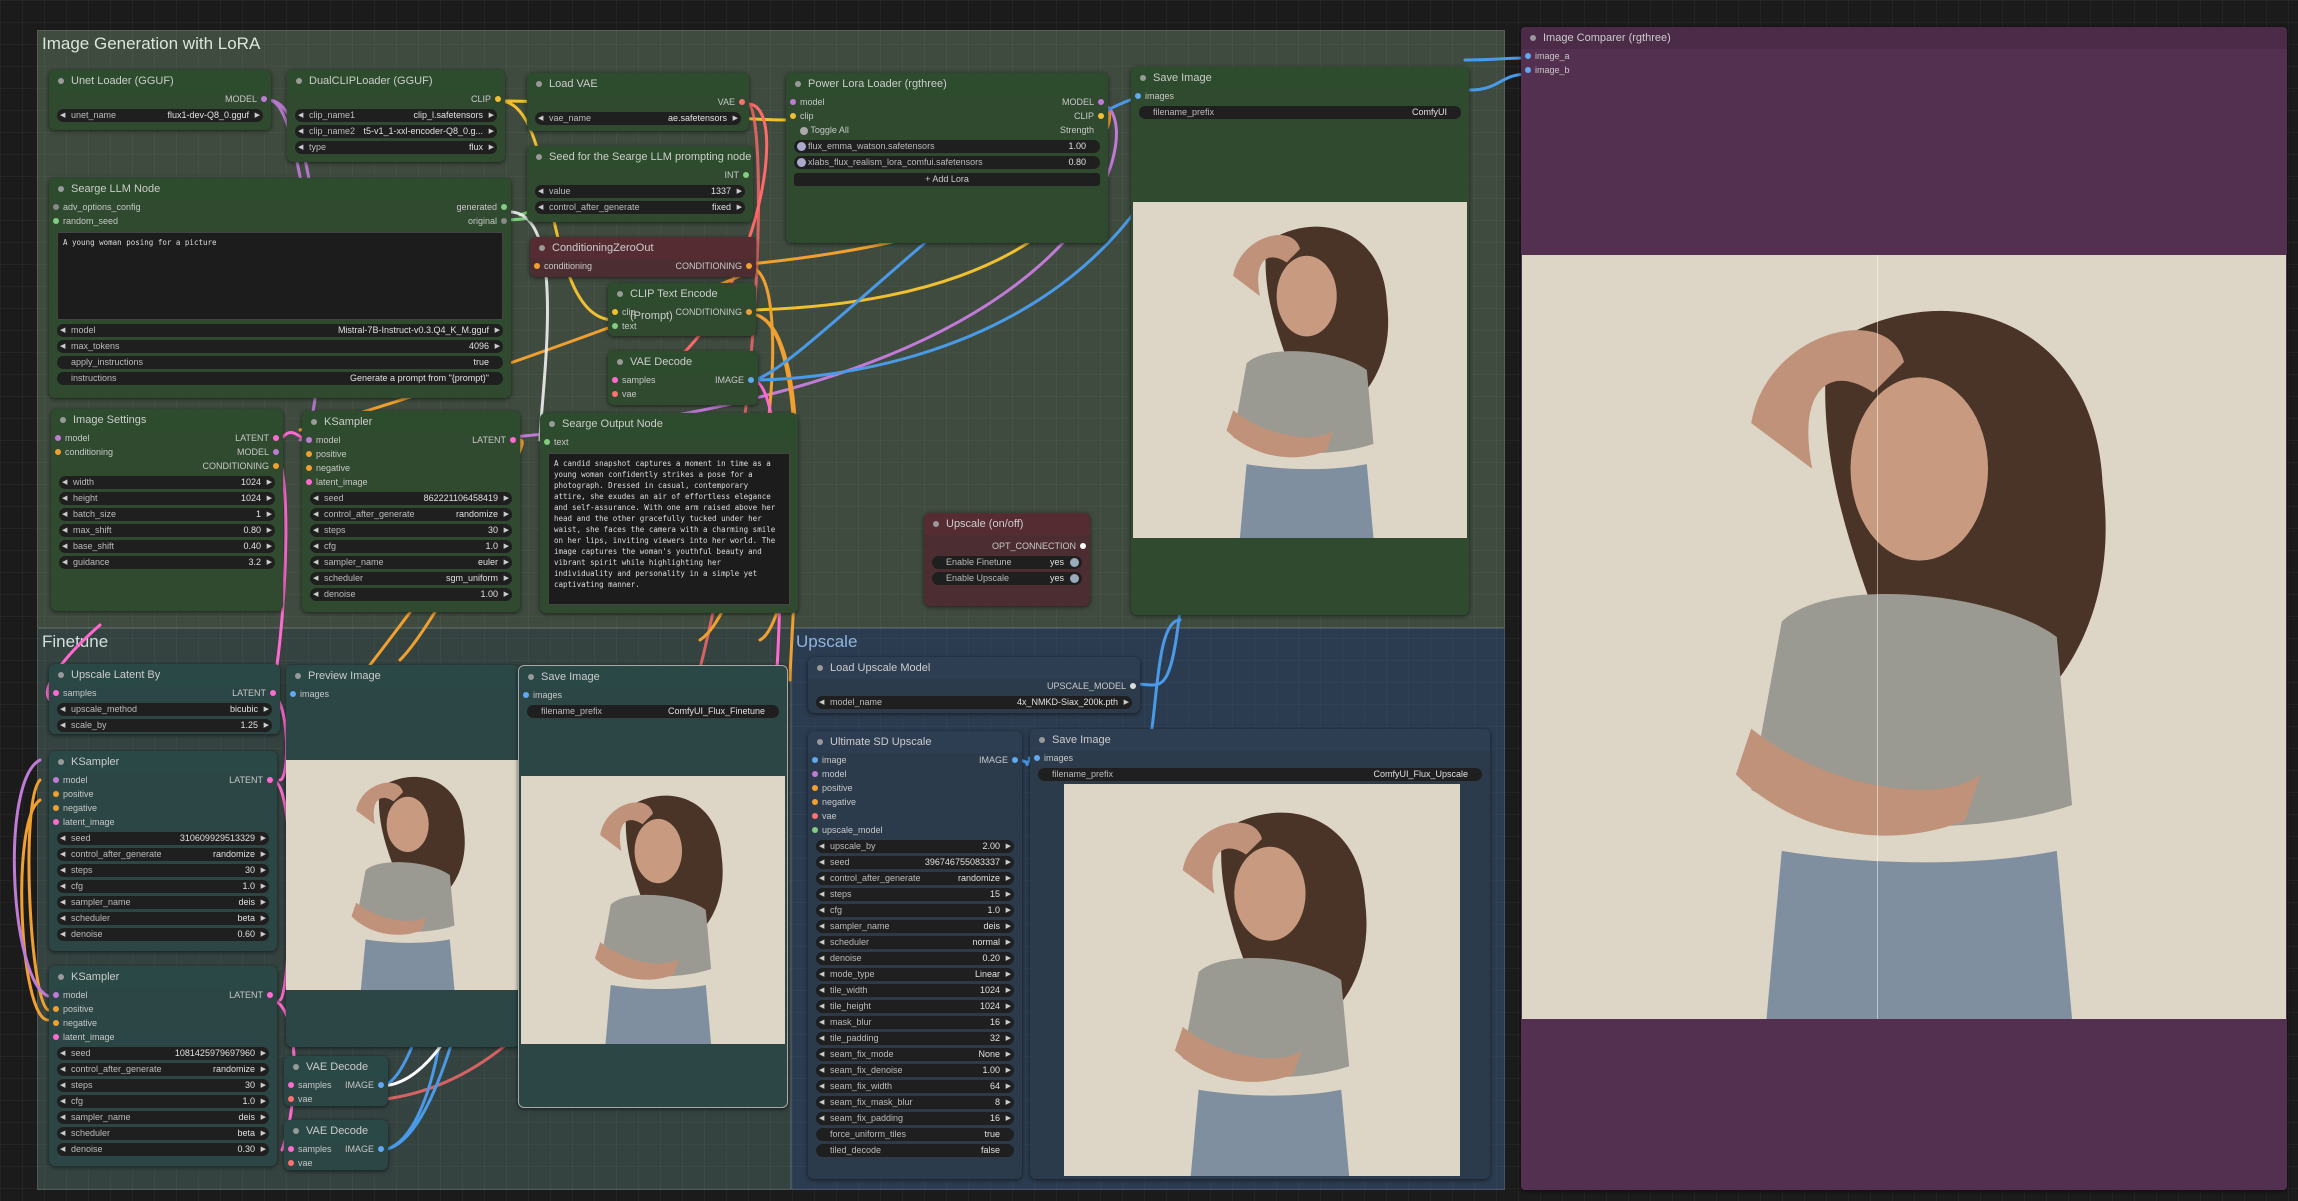 The height and width of the screenshot is (1201, 2298). What do you see at coordinates (915, 1150) in the screenshot?
I see `widget-tiled-decode: tiled_decode false` at bounding box center [915, 1150].